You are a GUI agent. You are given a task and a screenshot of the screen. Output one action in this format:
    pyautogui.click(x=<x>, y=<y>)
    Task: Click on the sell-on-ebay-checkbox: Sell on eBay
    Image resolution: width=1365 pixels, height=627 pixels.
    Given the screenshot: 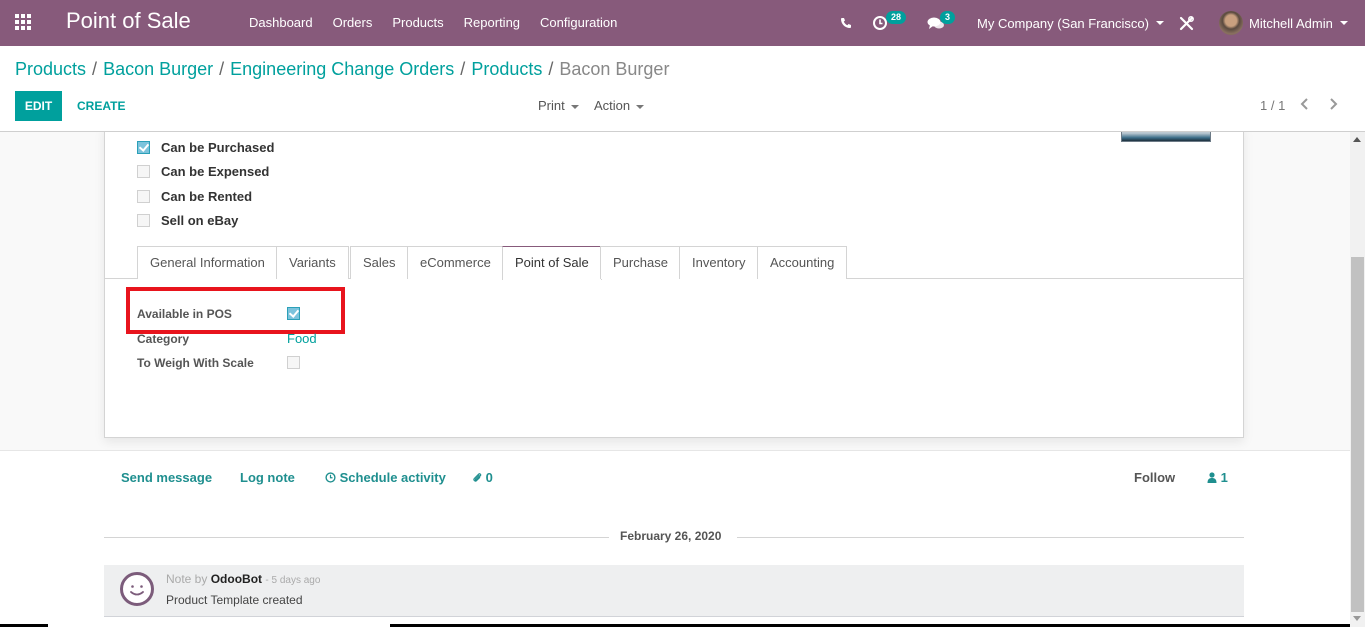 What is the action you would take?
    pyautogui.click(x=187, y=220)
    